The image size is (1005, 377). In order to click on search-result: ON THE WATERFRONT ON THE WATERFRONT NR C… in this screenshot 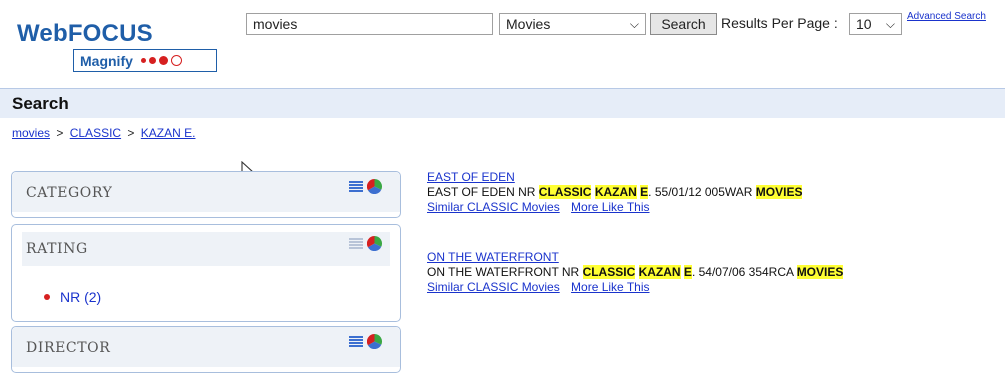, I will do `click(635, 272)`.